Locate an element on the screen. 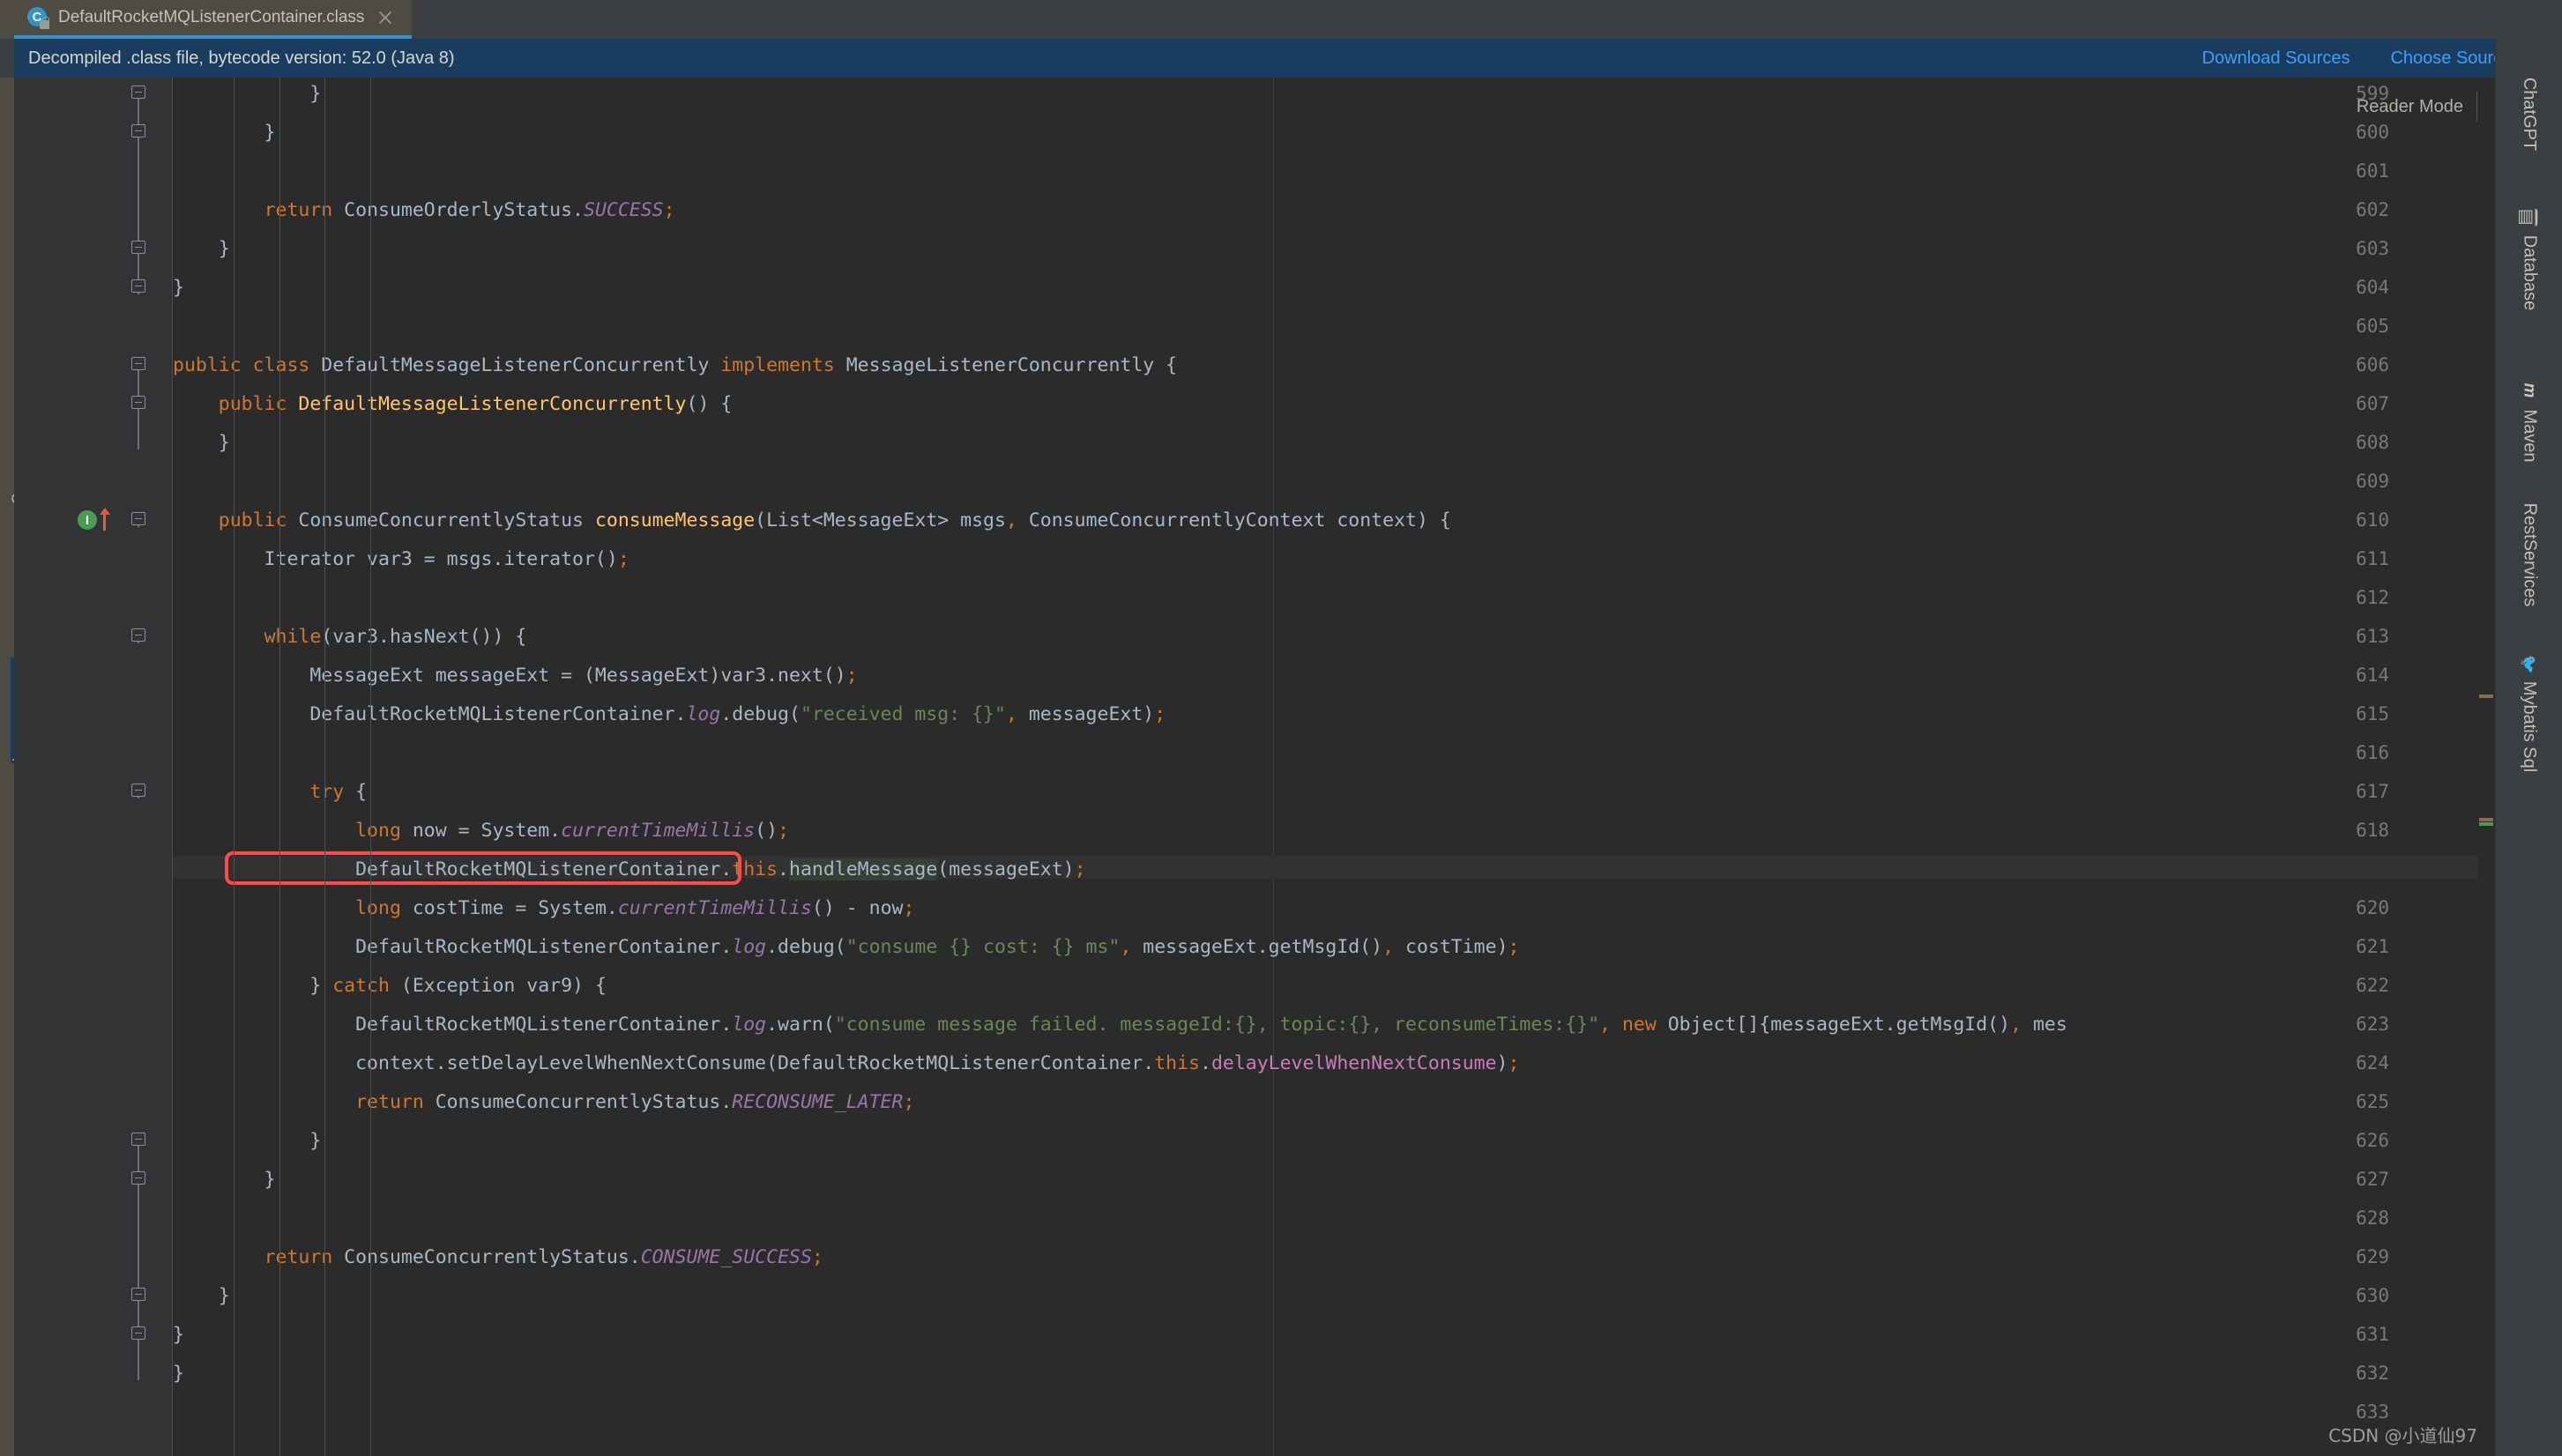 The image size is (2562, 1456). code-line: Iterator var3 = msgs.iterator(); is located at coordinates (401, 559).